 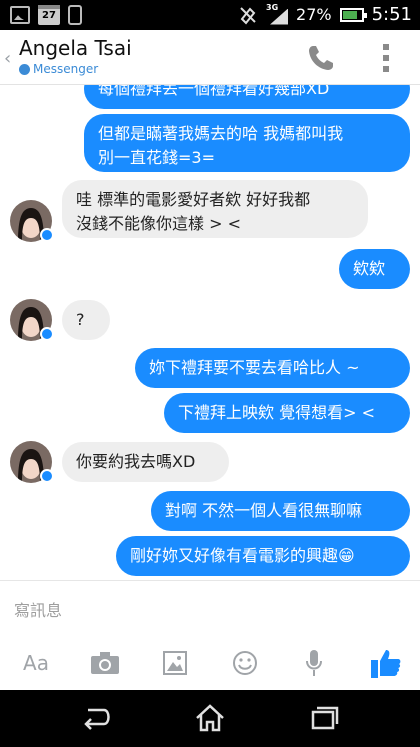 What do you see at coordinates (280, 511) in the screenshot?
I see `message-bubble-outgoing: 對啊 不然一個人看很無聊嘛` at bounding box center [280, 511].